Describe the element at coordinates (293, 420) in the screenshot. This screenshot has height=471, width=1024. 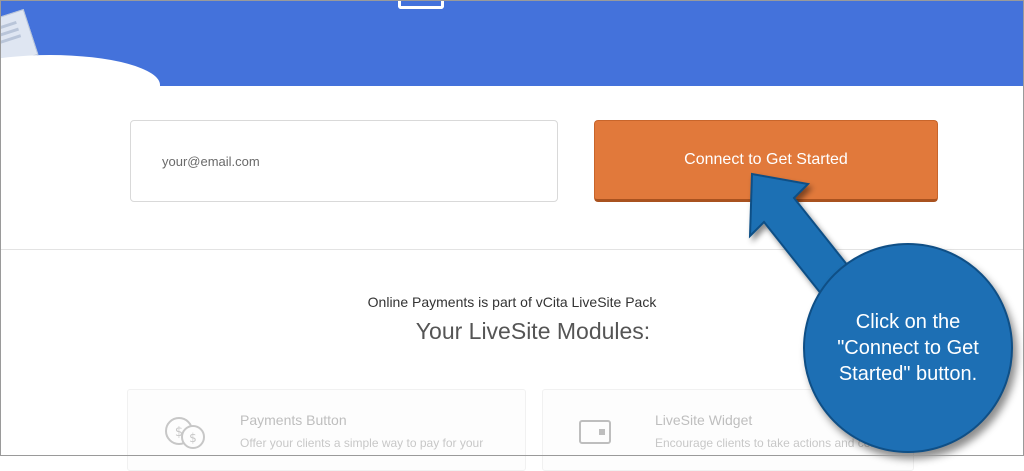
I see `module-title: Payments Button` at that location.